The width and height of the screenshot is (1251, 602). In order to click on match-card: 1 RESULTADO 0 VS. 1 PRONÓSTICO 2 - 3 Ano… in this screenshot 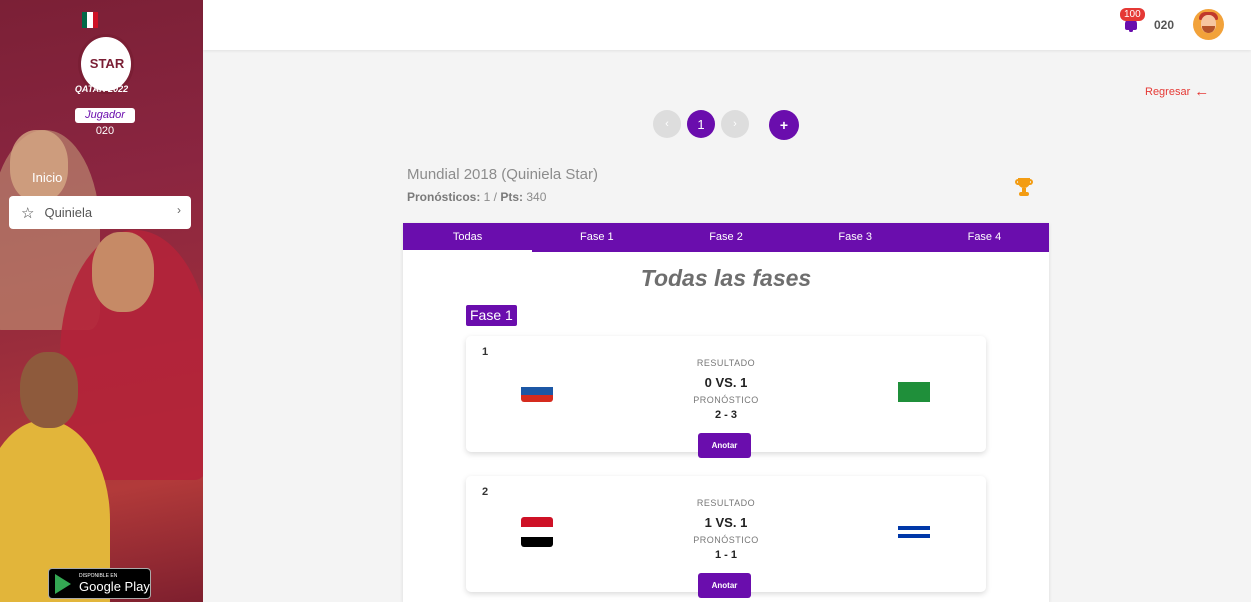, I will do `click(726, 397)`.